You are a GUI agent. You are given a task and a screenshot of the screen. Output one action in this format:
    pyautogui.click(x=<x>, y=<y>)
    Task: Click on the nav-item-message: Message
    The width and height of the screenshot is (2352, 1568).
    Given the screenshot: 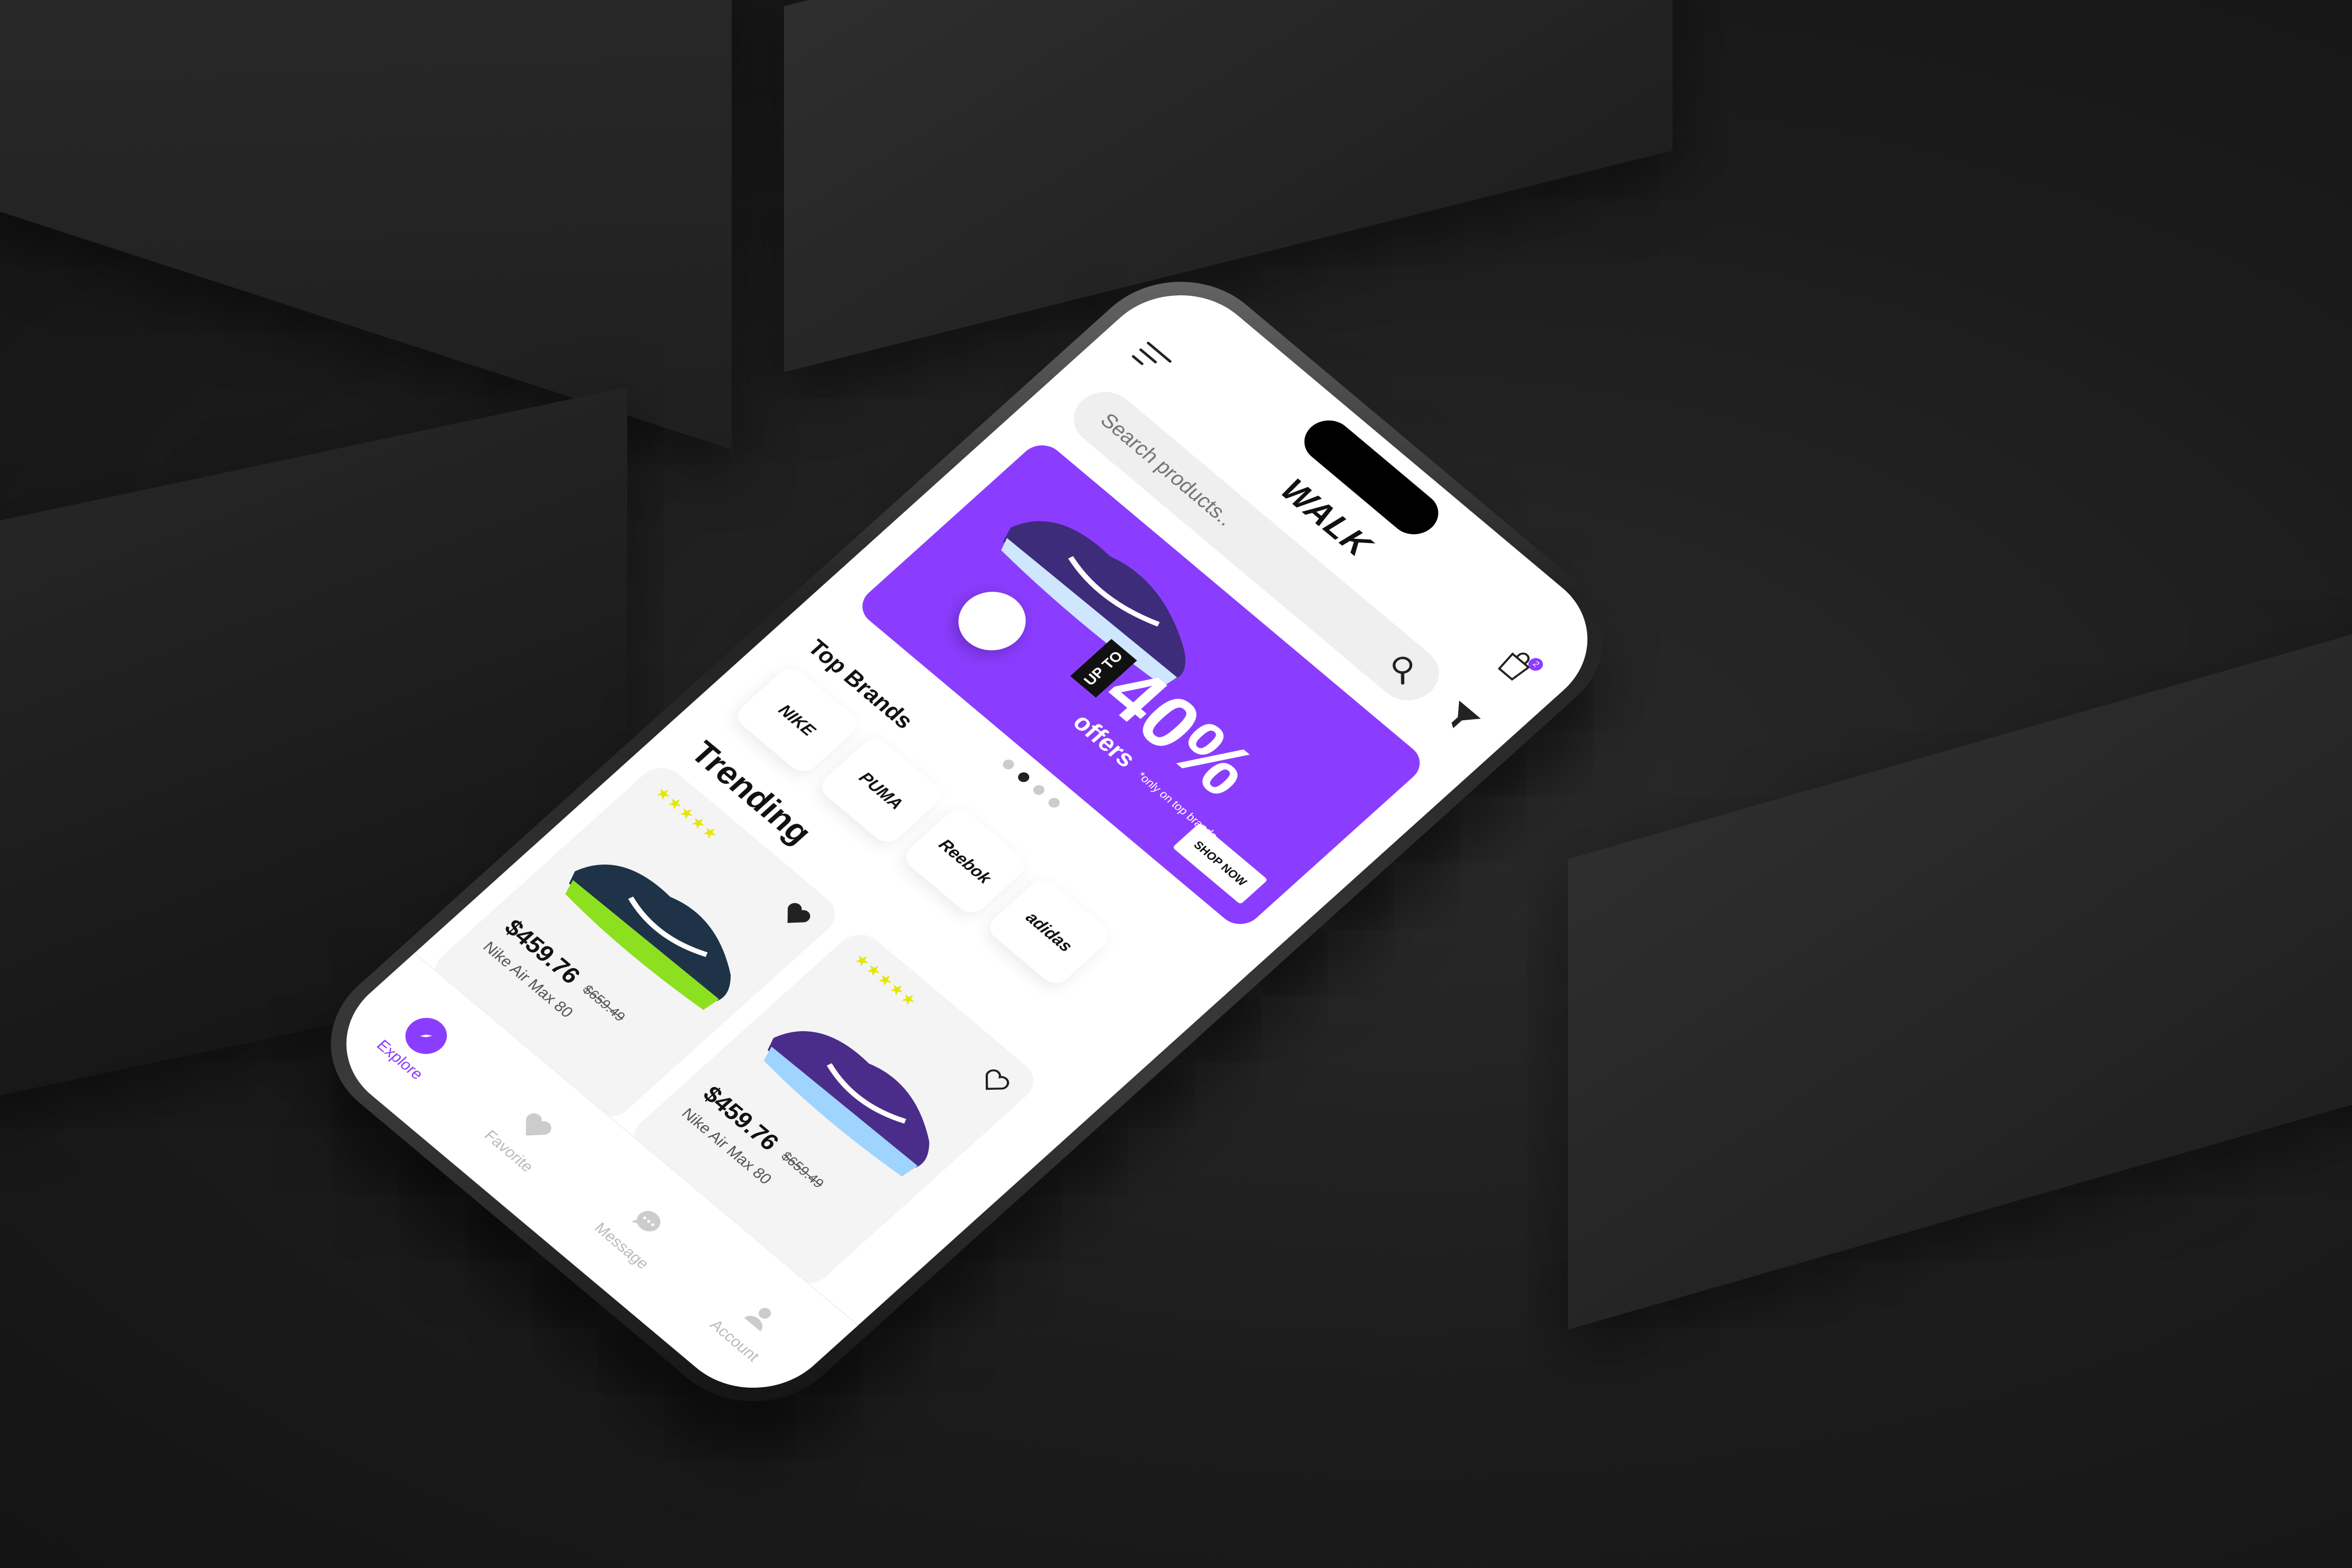 What is the action you would take?
    pyautogui.click(x=639, y=1231)
    